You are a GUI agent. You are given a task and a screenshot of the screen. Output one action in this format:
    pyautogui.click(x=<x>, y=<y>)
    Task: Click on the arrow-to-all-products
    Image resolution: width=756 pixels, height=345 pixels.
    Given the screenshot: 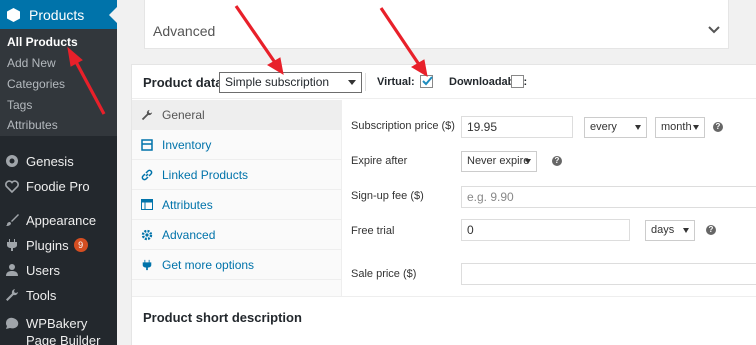 What is the action you would take?
    pyautogui.click(x=89, y=87)
    